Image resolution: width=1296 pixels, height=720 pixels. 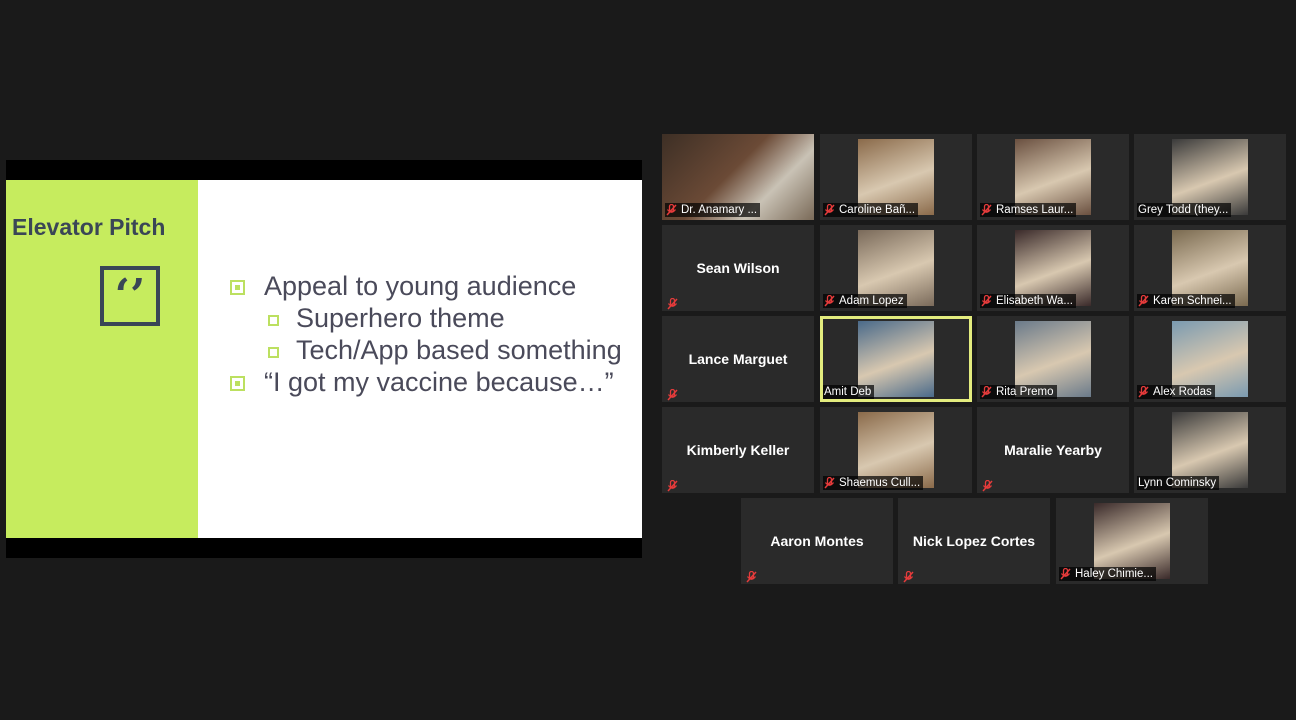 I want to click on quote-glyph: ‘’, so click(x=130, y=295).